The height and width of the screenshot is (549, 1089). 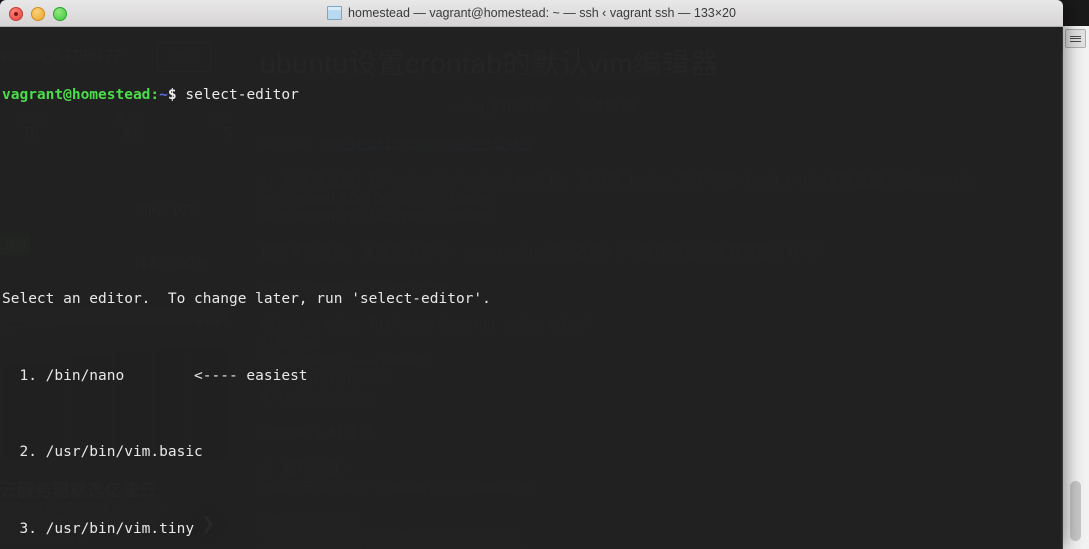 What do you see at coordinates (60, 14) in the screenshot?
I see `zoom-button` at bounding box center [60, 14].